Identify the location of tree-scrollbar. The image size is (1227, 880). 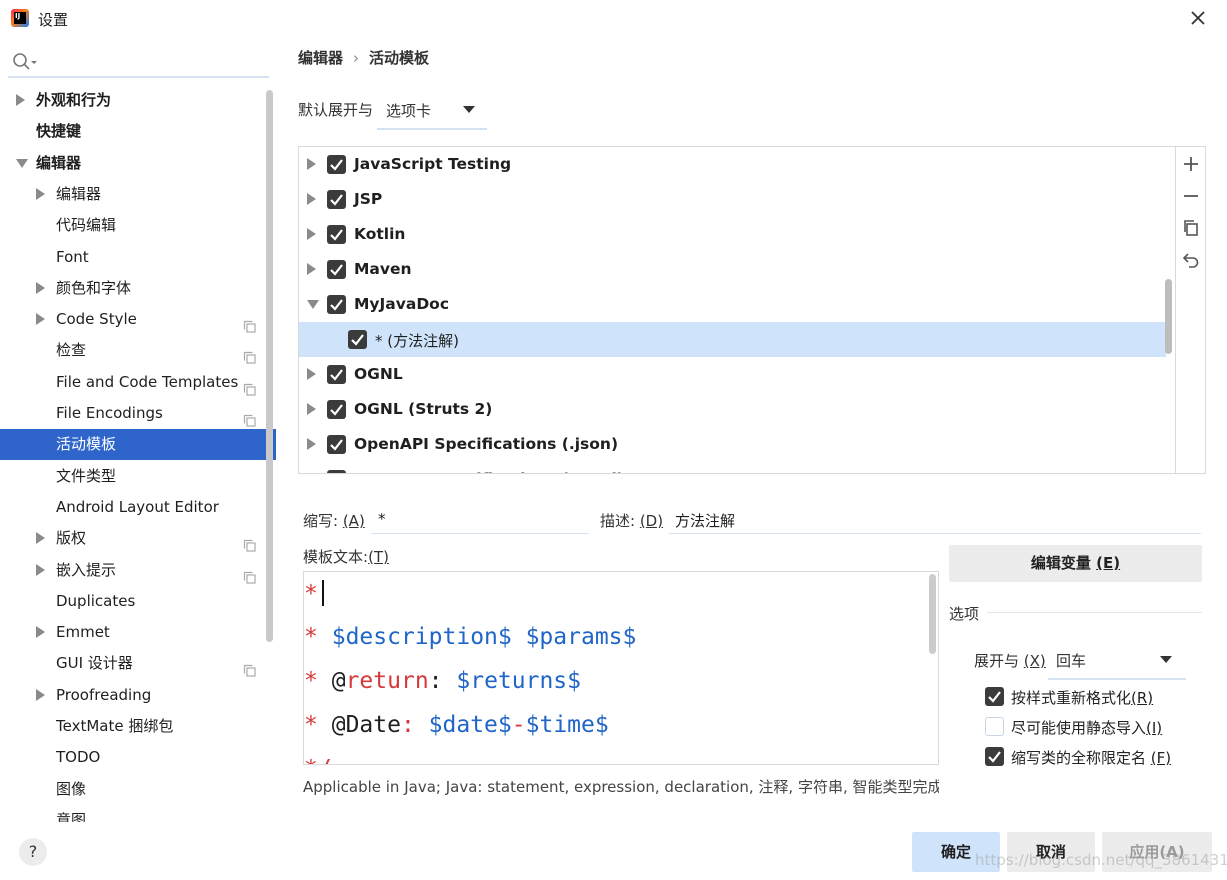
(1168, 316).